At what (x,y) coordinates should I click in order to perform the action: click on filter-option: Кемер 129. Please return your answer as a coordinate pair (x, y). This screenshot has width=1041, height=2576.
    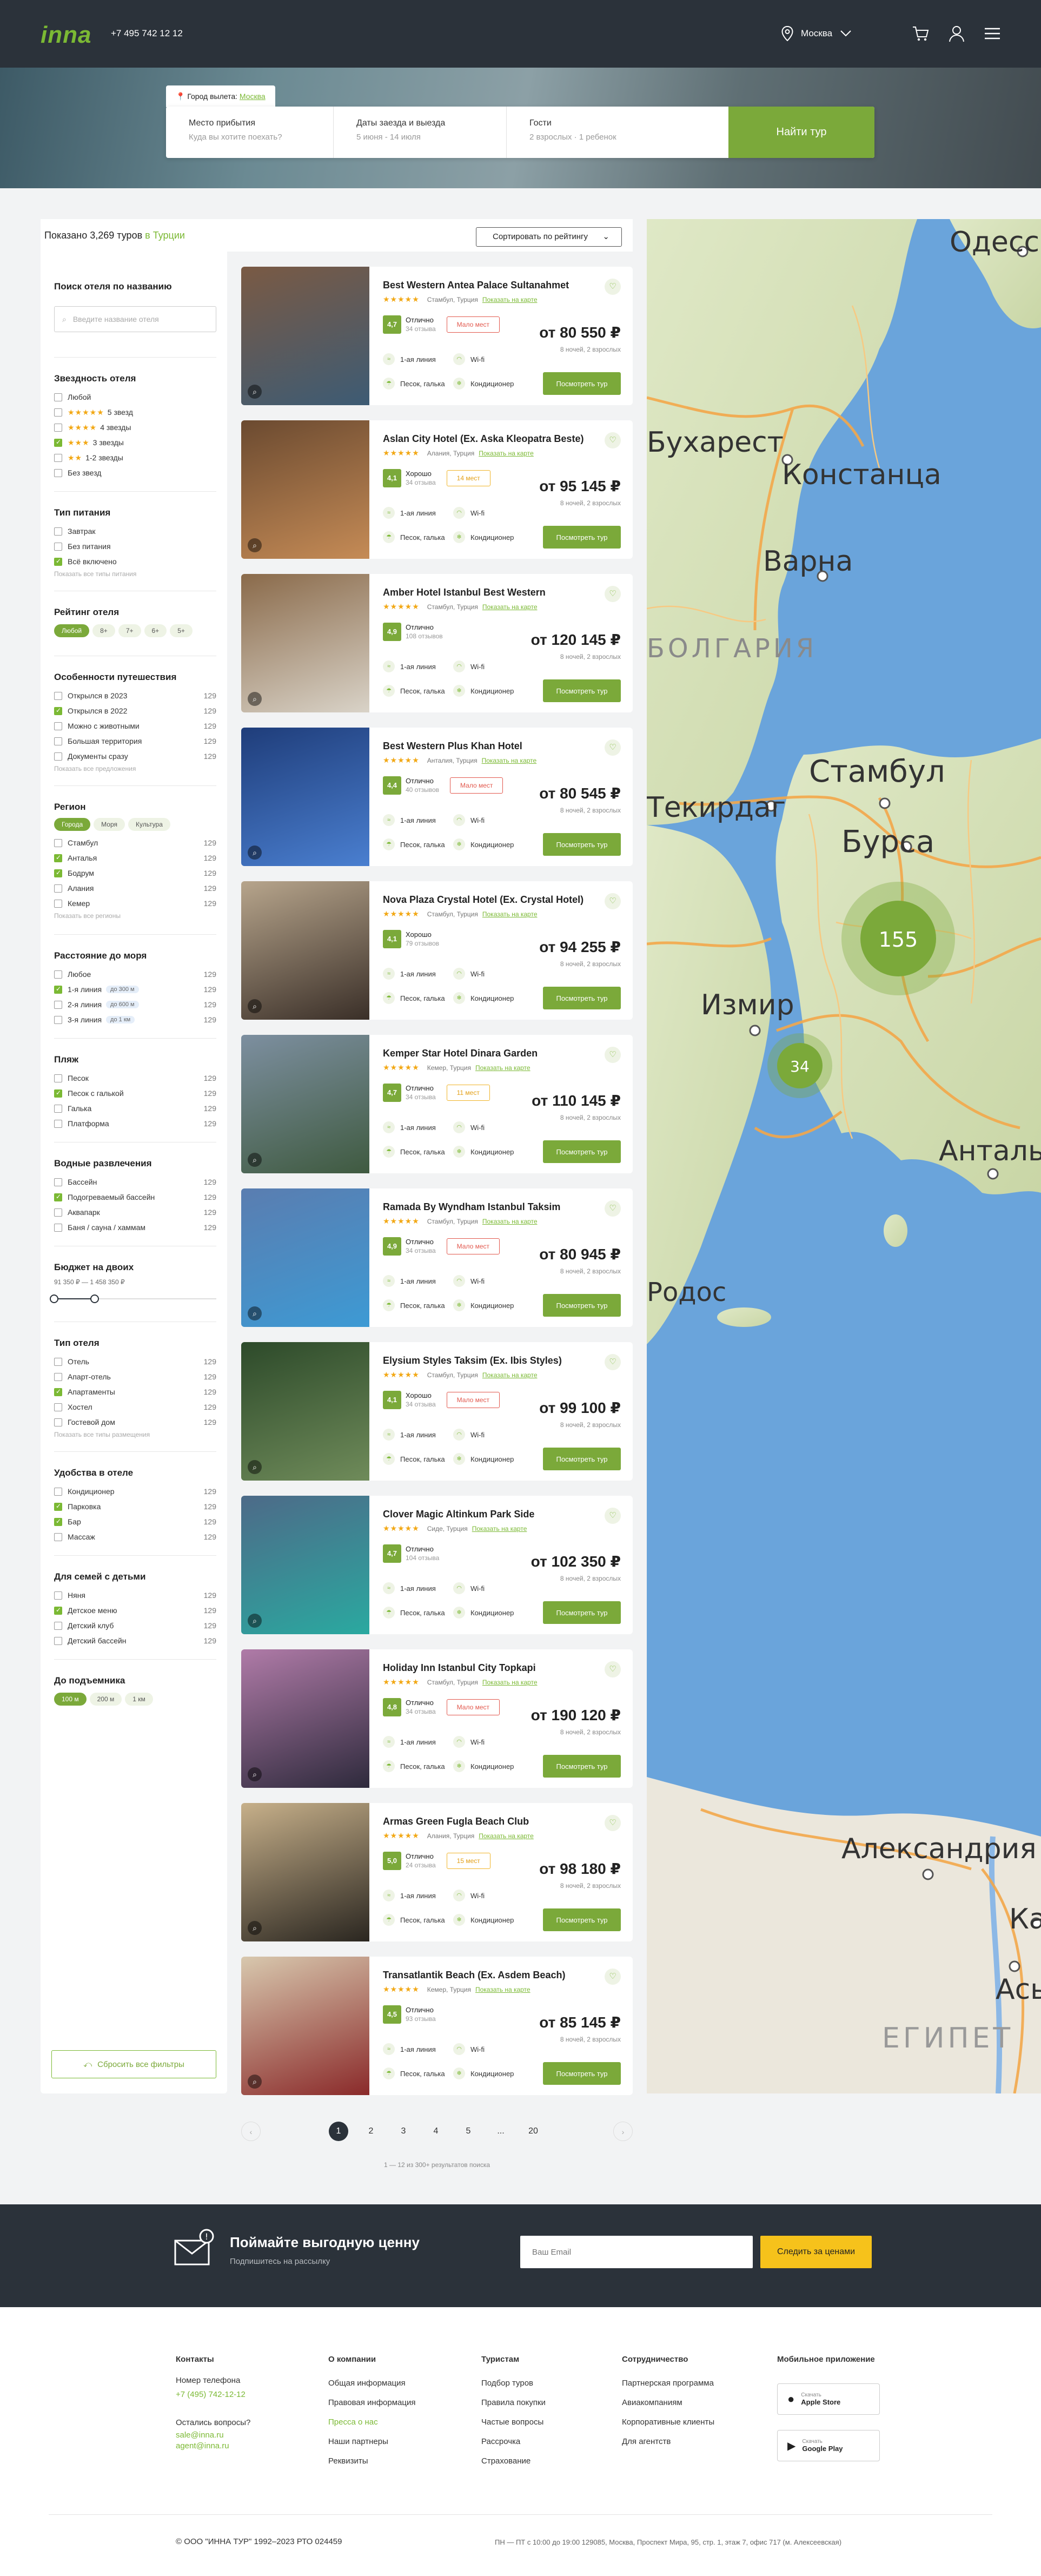
    Looking at the image, I should click on (135, 903).